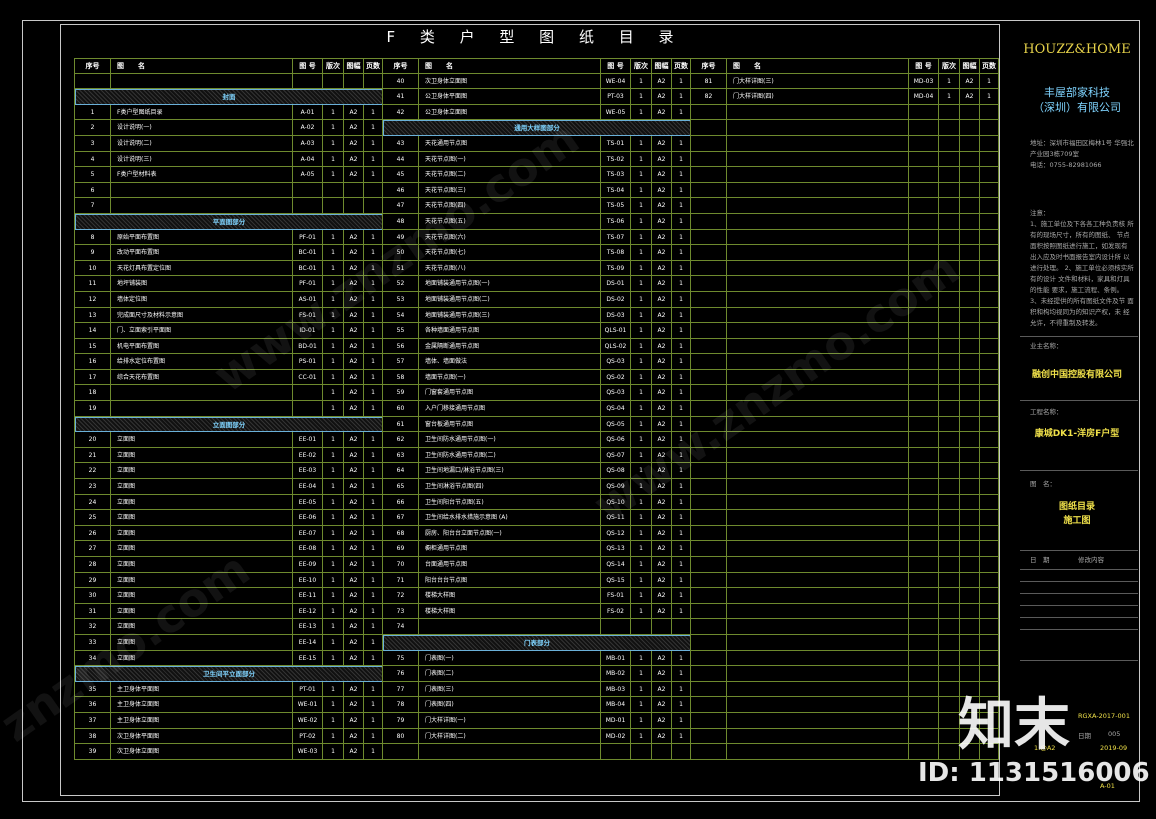  Describe the element at coordinates (709, 81) in the screenshot. I see `cell-no: 81` at that location.